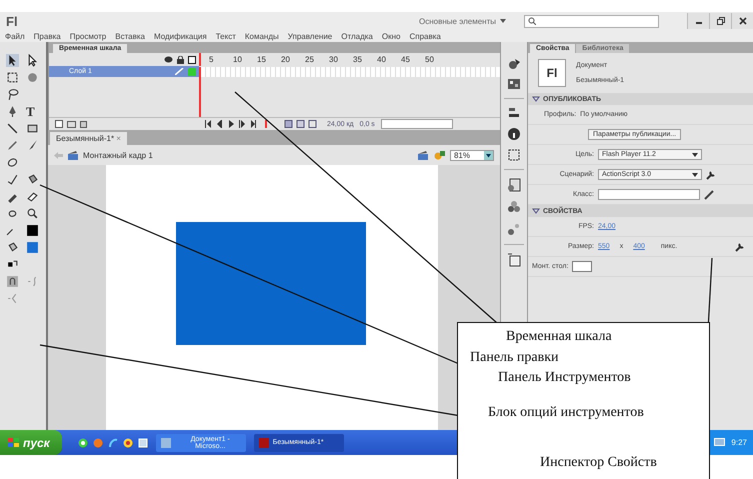 The width and height of the screenshot is (753, 479). What do you see at coordinates (13, 443) in the screenshot?
I see `windows-logo-icon` at bounding box center [13, 443].